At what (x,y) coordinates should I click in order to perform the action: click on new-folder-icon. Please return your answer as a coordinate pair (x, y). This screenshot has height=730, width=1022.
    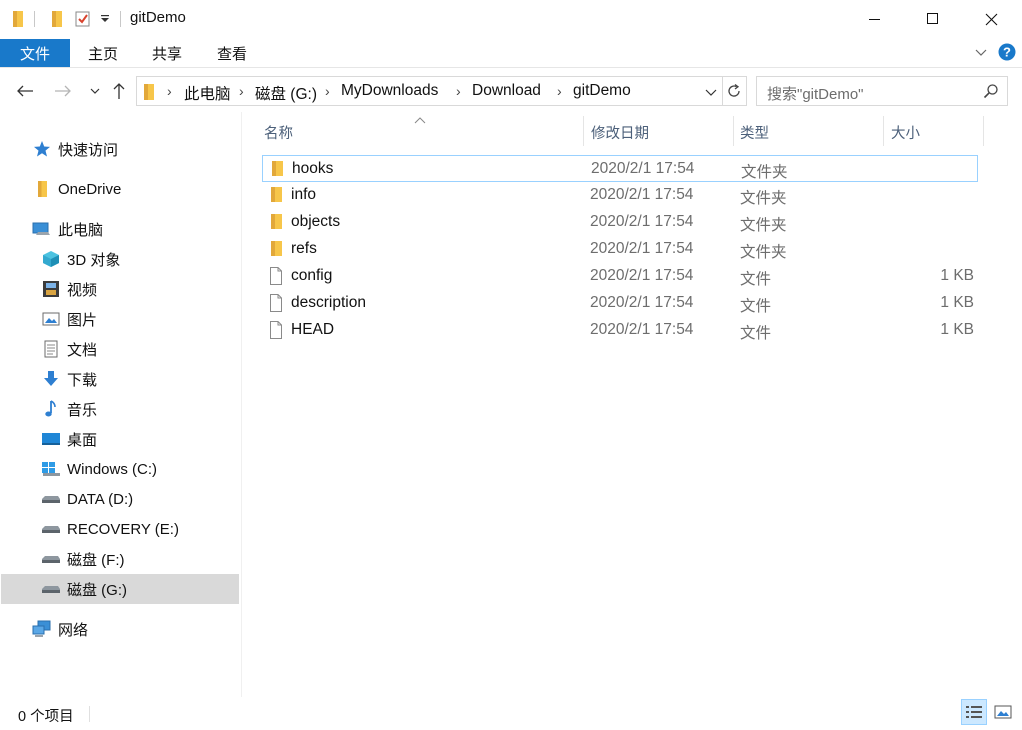
    Looking at the image, I should click on (58, 19).